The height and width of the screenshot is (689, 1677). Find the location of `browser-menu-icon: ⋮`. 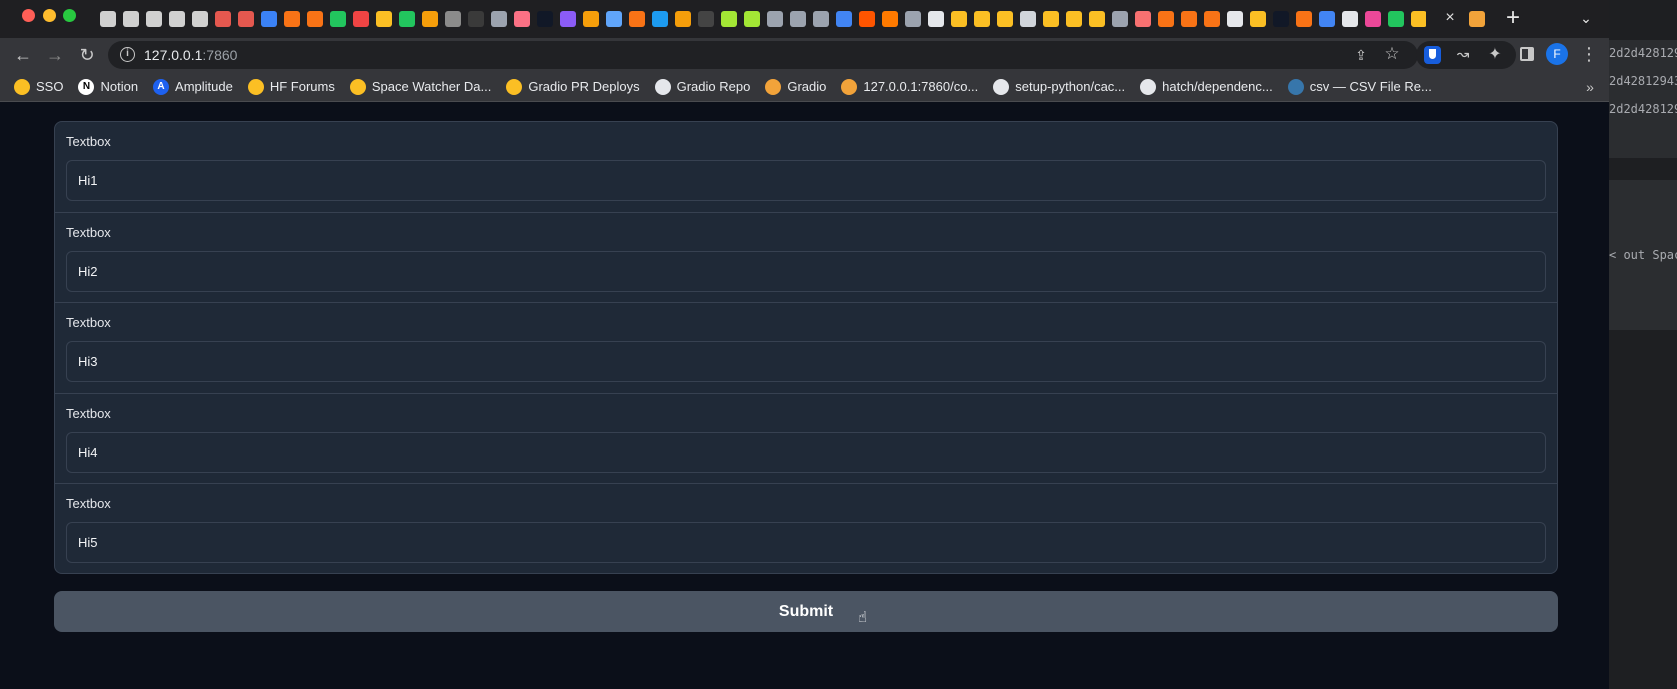

browser-menu-icon: ⋮ is located at coordinates (1589, 54).